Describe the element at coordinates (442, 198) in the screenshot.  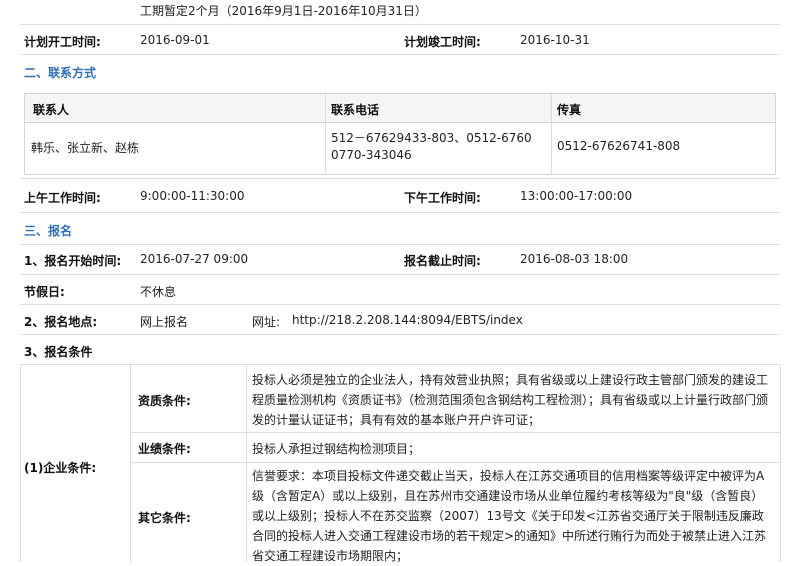
I see `pm-hours-label: 下午工作时间:` at that location.